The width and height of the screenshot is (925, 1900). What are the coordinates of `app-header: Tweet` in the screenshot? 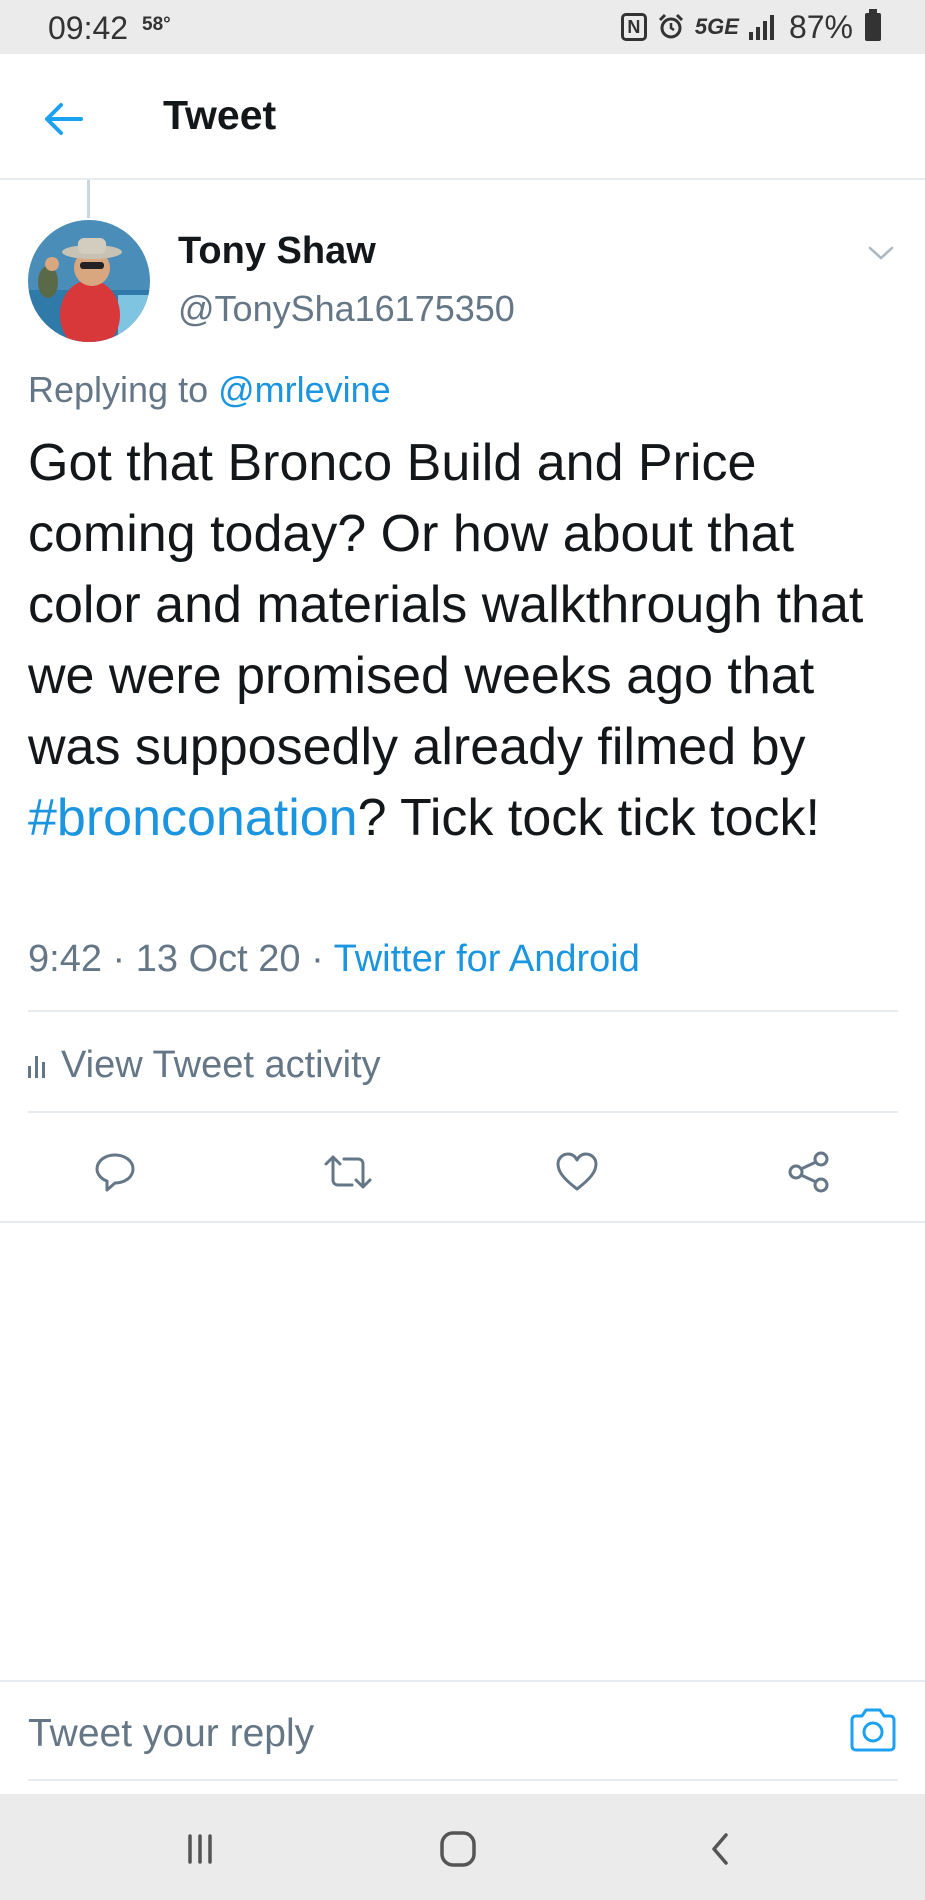 It's located at (462, 117).